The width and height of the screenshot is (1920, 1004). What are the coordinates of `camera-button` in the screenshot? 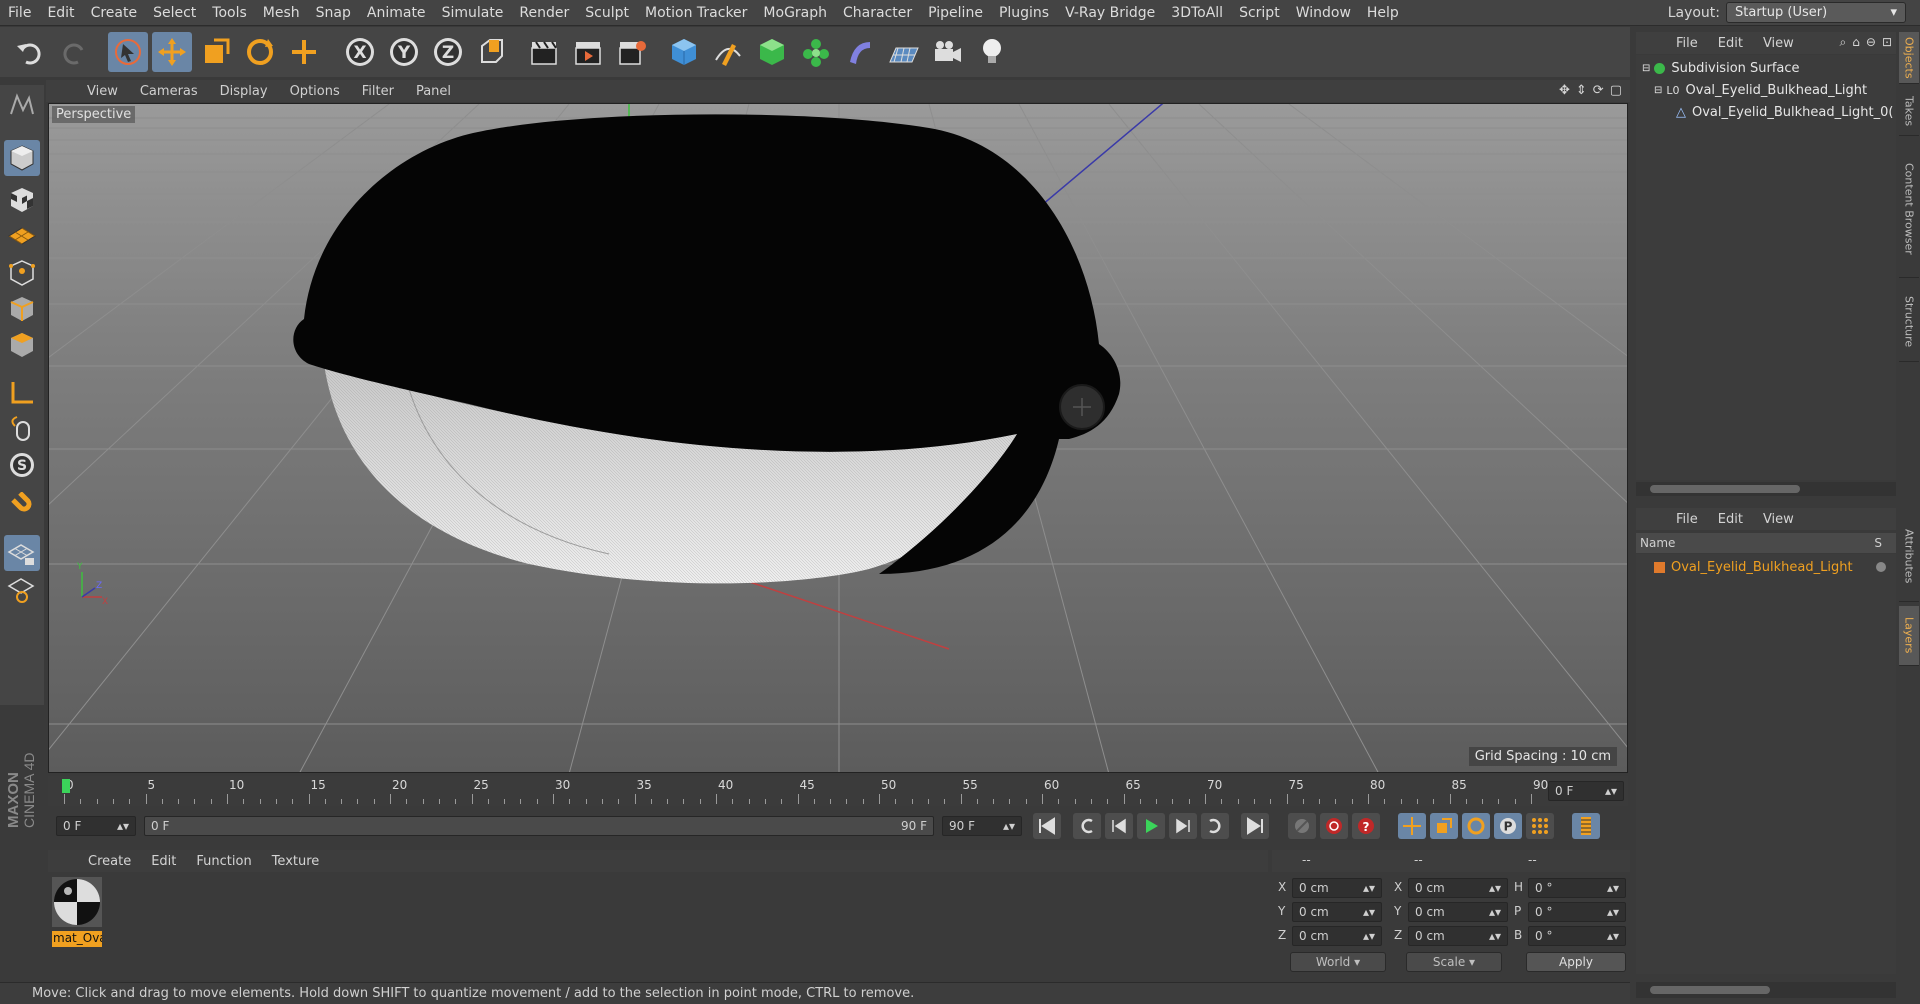 It's located at (948, 52).